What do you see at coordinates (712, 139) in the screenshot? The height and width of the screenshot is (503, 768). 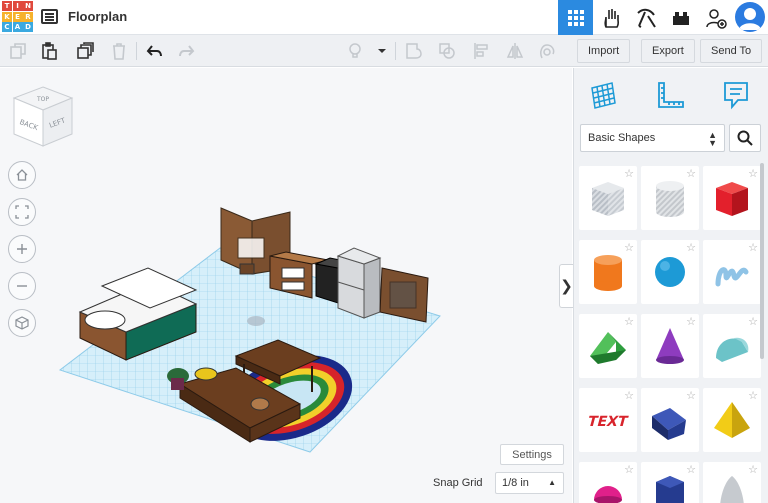 I see `updown-arrows-icon: ▲ ▼` at bounding box center [712, 139].